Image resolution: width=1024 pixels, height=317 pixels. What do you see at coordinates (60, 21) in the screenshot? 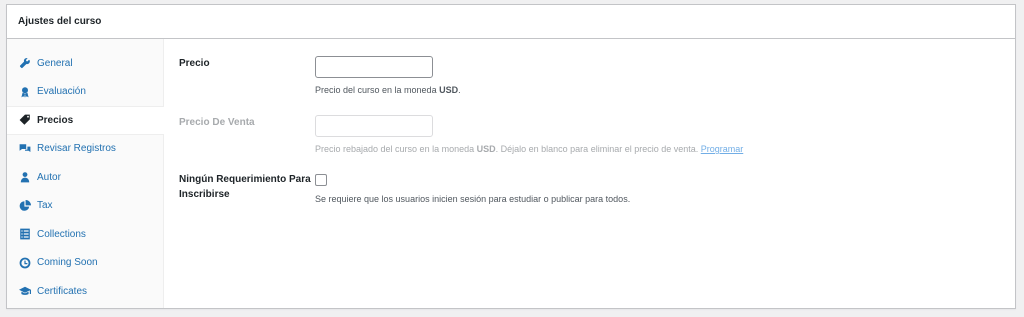
I see `metabox-title: Ajustes del curso` at bounding box center [60, 21].